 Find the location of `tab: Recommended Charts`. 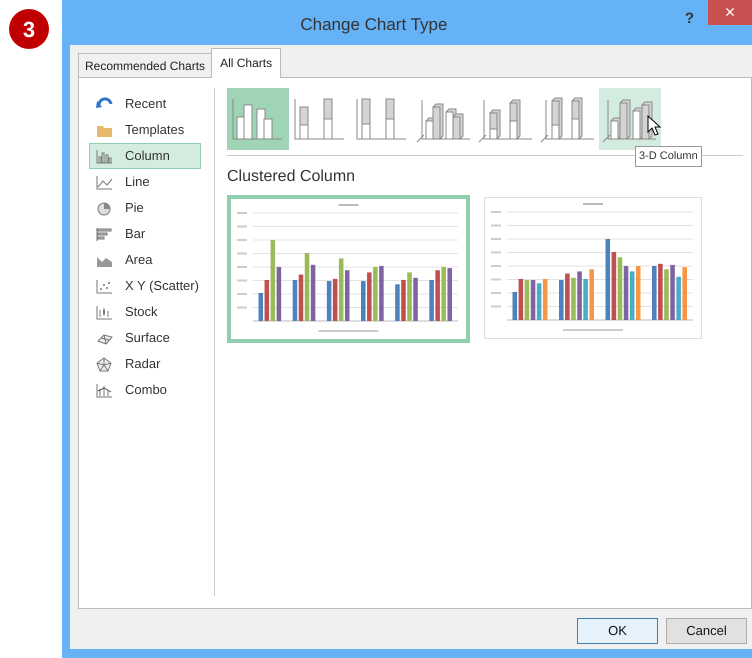

tab: Recommended Charts is located at coordinates (145, 65).